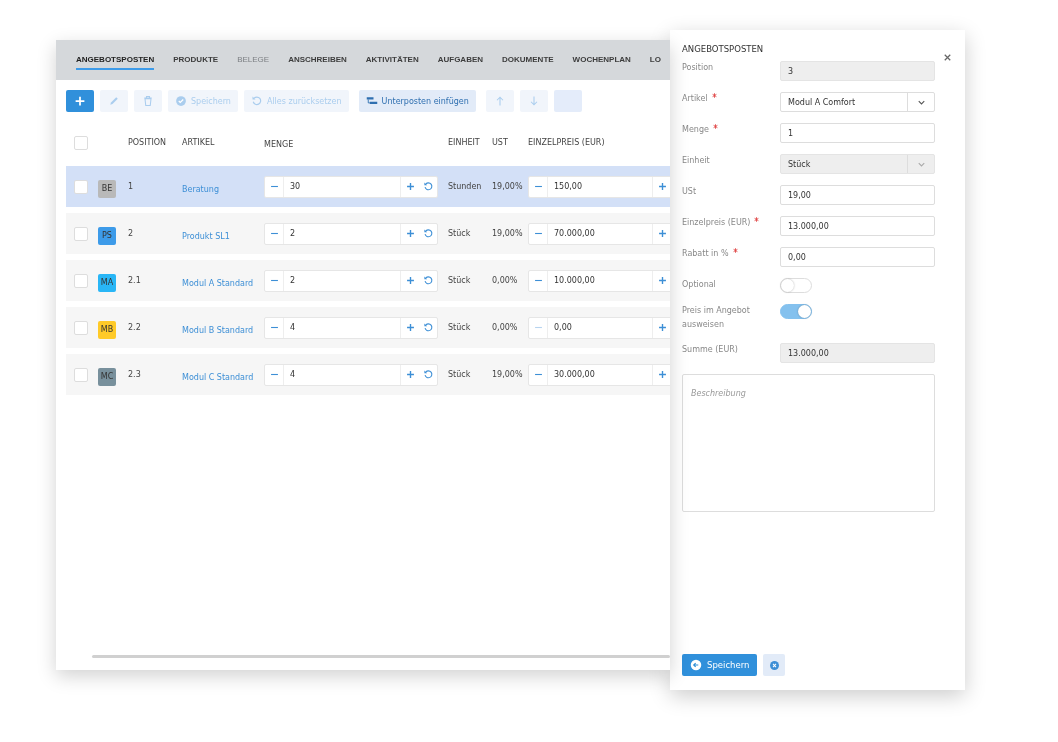 This screenshot has height=742, width=1058. I want to click on column-header: ARTIKEL, so click(199, 142).